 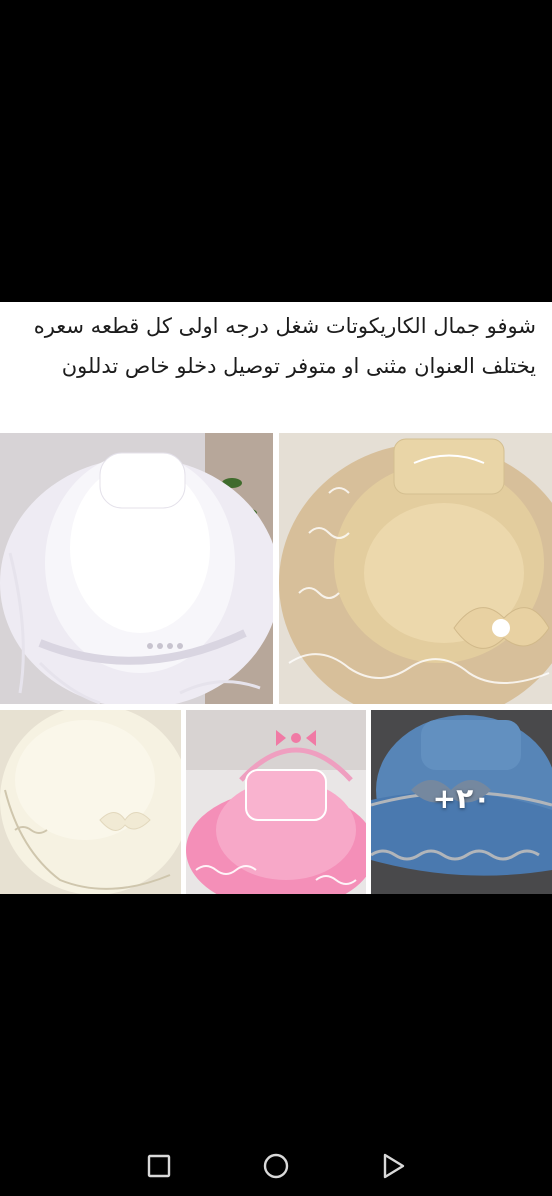 What do you see at coordinates (276, 1166) in the screenshot?
I see `home-circle-icon` at bounding box center [276, 1166].